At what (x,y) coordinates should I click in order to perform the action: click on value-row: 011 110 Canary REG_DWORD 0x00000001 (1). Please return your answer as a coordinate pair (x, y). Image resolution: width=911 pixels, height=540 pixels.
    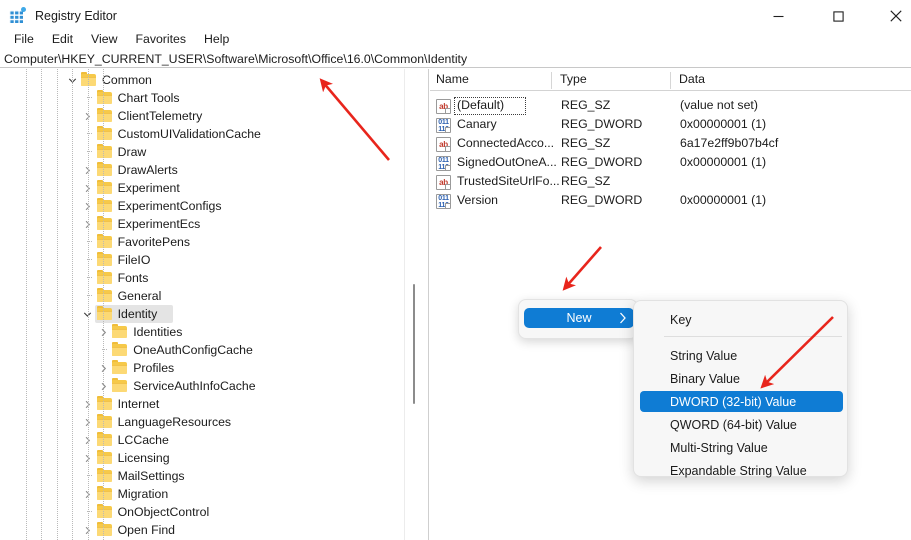
    Looking at the image, I should click on (670, 125).